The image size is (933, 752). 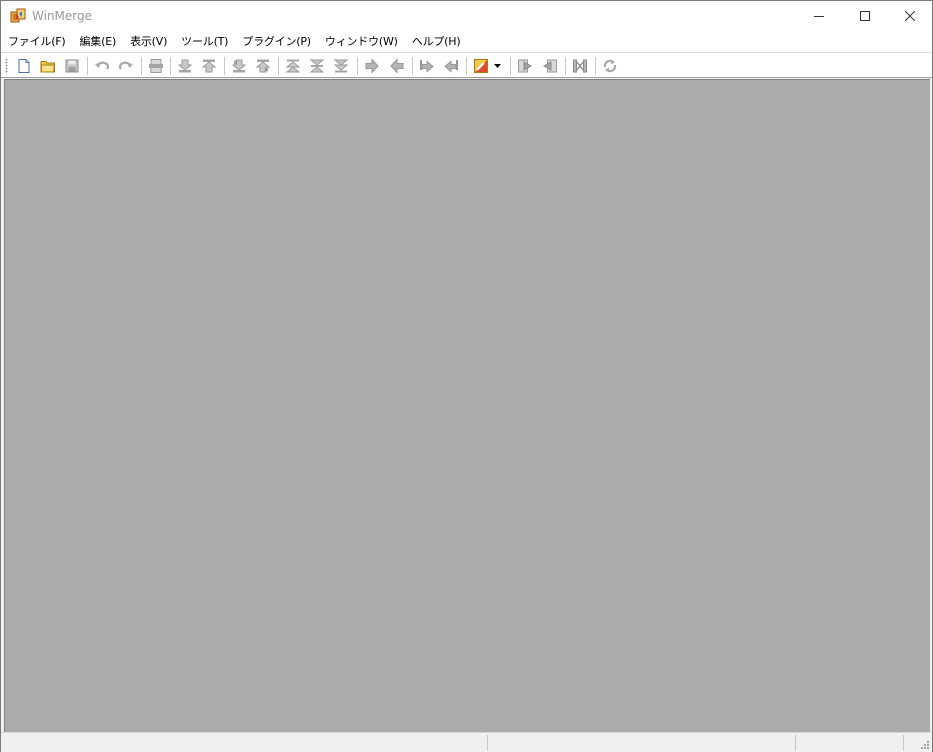 I want to click on previous-conflict-button, so click(x=263, y=66).